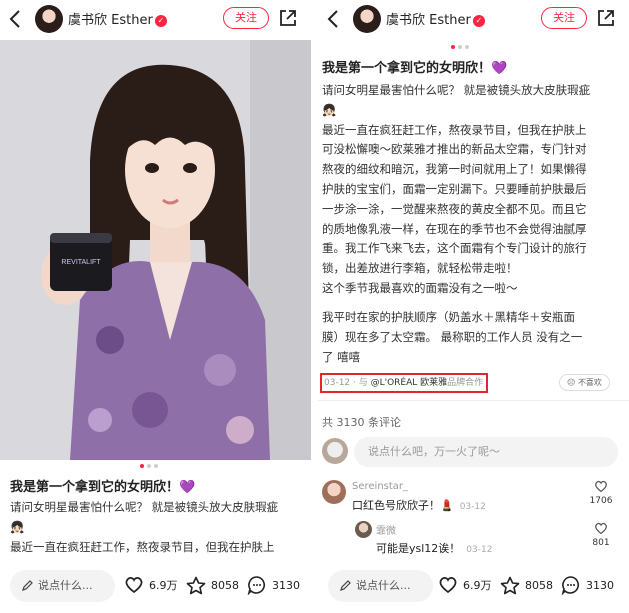 The height and width of the screenshot is (613, 629). Describe the element at coordinates (486, 452) in the screenshot. I see `comment-input-field: 说点什么吧，万一火了呢～` at that location.